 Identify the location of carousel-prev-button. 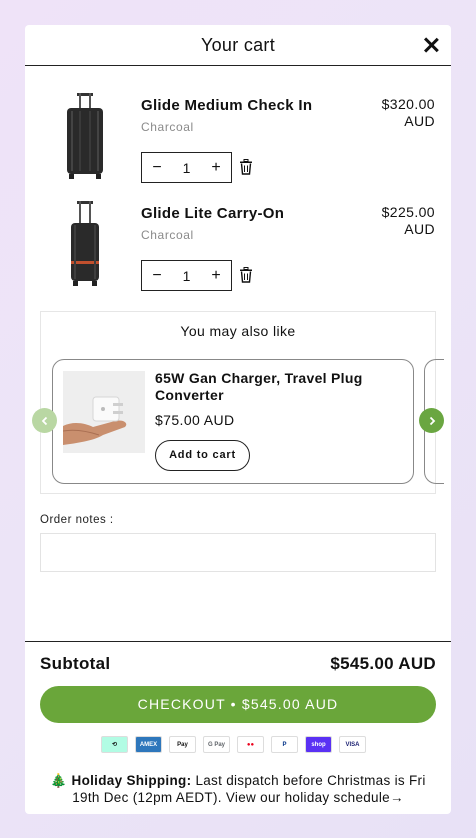
(44, 420).